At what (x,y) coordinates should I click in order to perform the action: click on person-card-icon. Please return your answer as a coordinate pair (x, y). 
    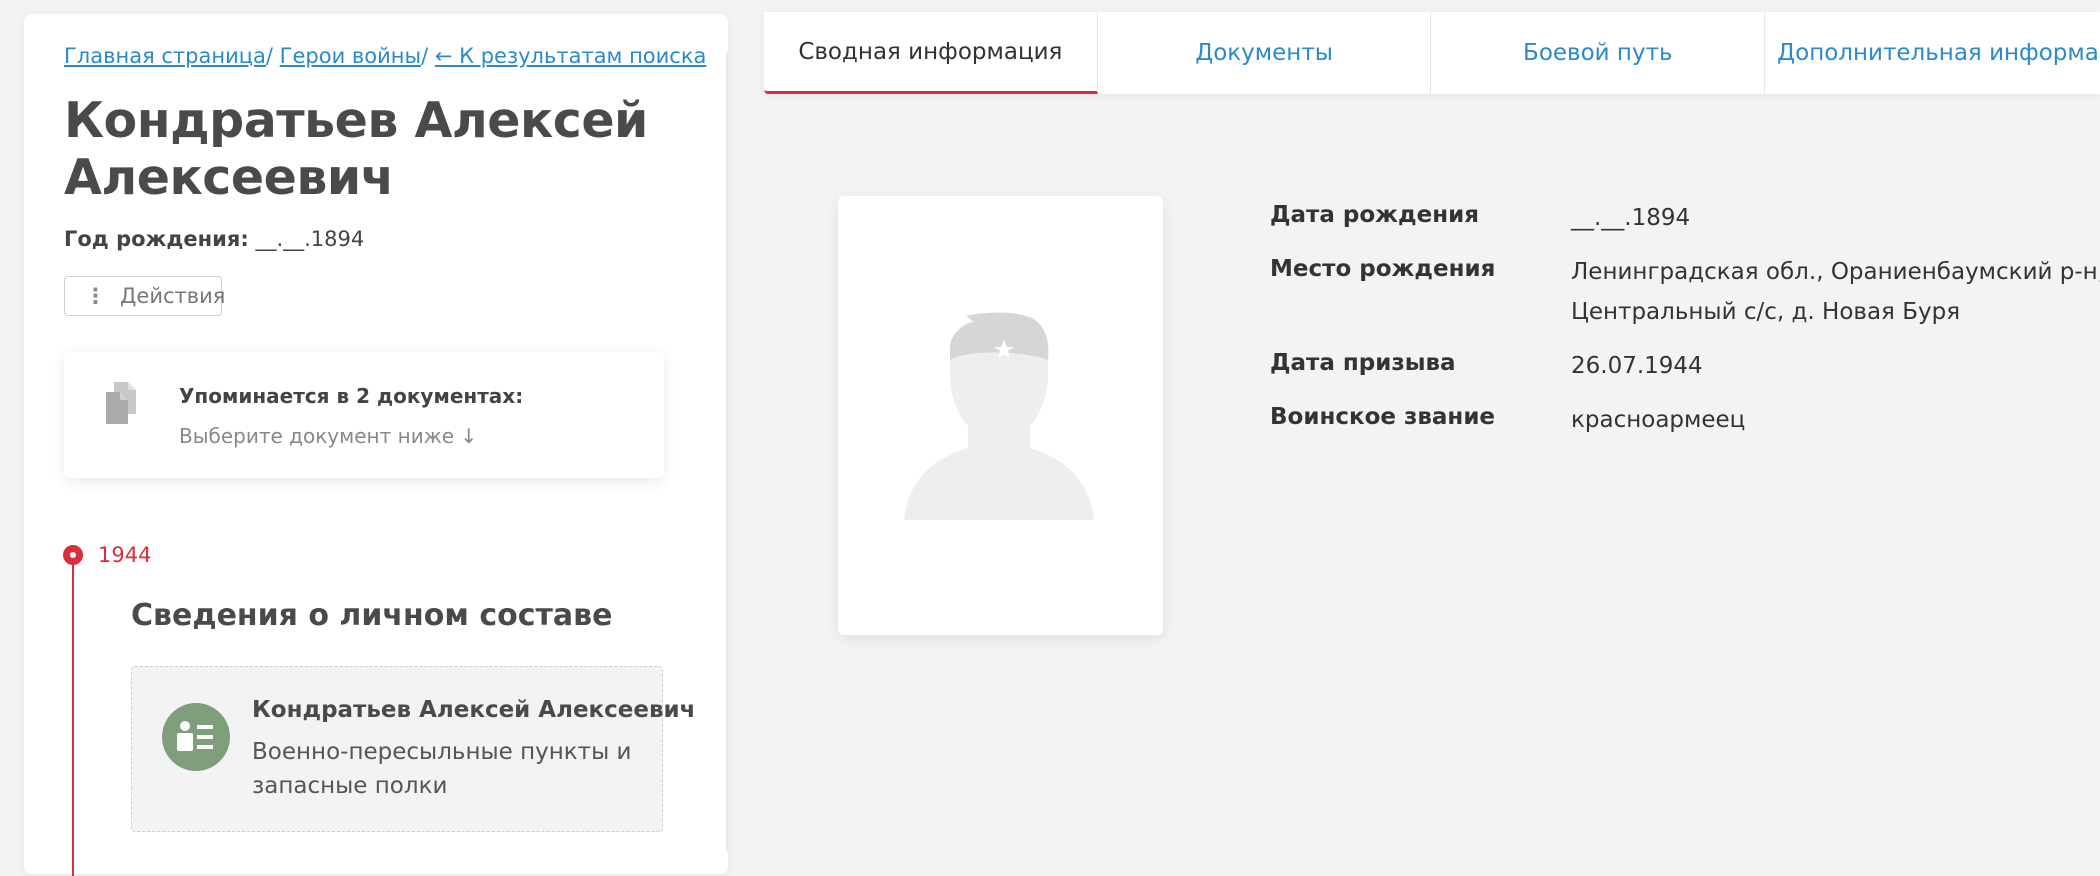
    Looking at the image, I should click on (196, 737).